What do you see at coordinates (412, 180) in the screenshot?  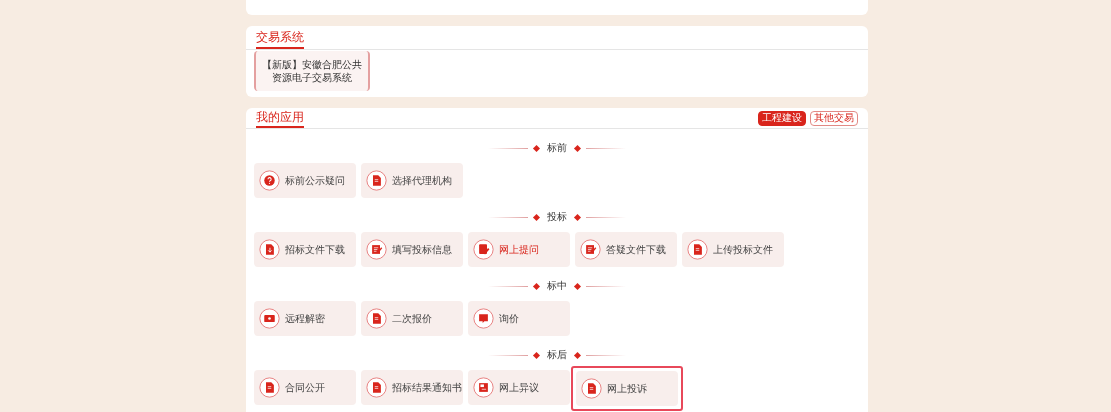 I see `app-tile: 选择代理机构` at bounding box center [412, 180].